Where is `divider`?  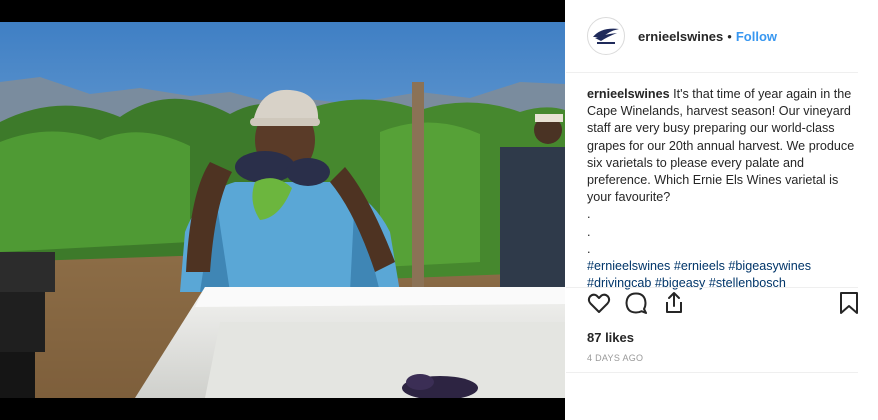
divider is located at coordinates (712, 372).